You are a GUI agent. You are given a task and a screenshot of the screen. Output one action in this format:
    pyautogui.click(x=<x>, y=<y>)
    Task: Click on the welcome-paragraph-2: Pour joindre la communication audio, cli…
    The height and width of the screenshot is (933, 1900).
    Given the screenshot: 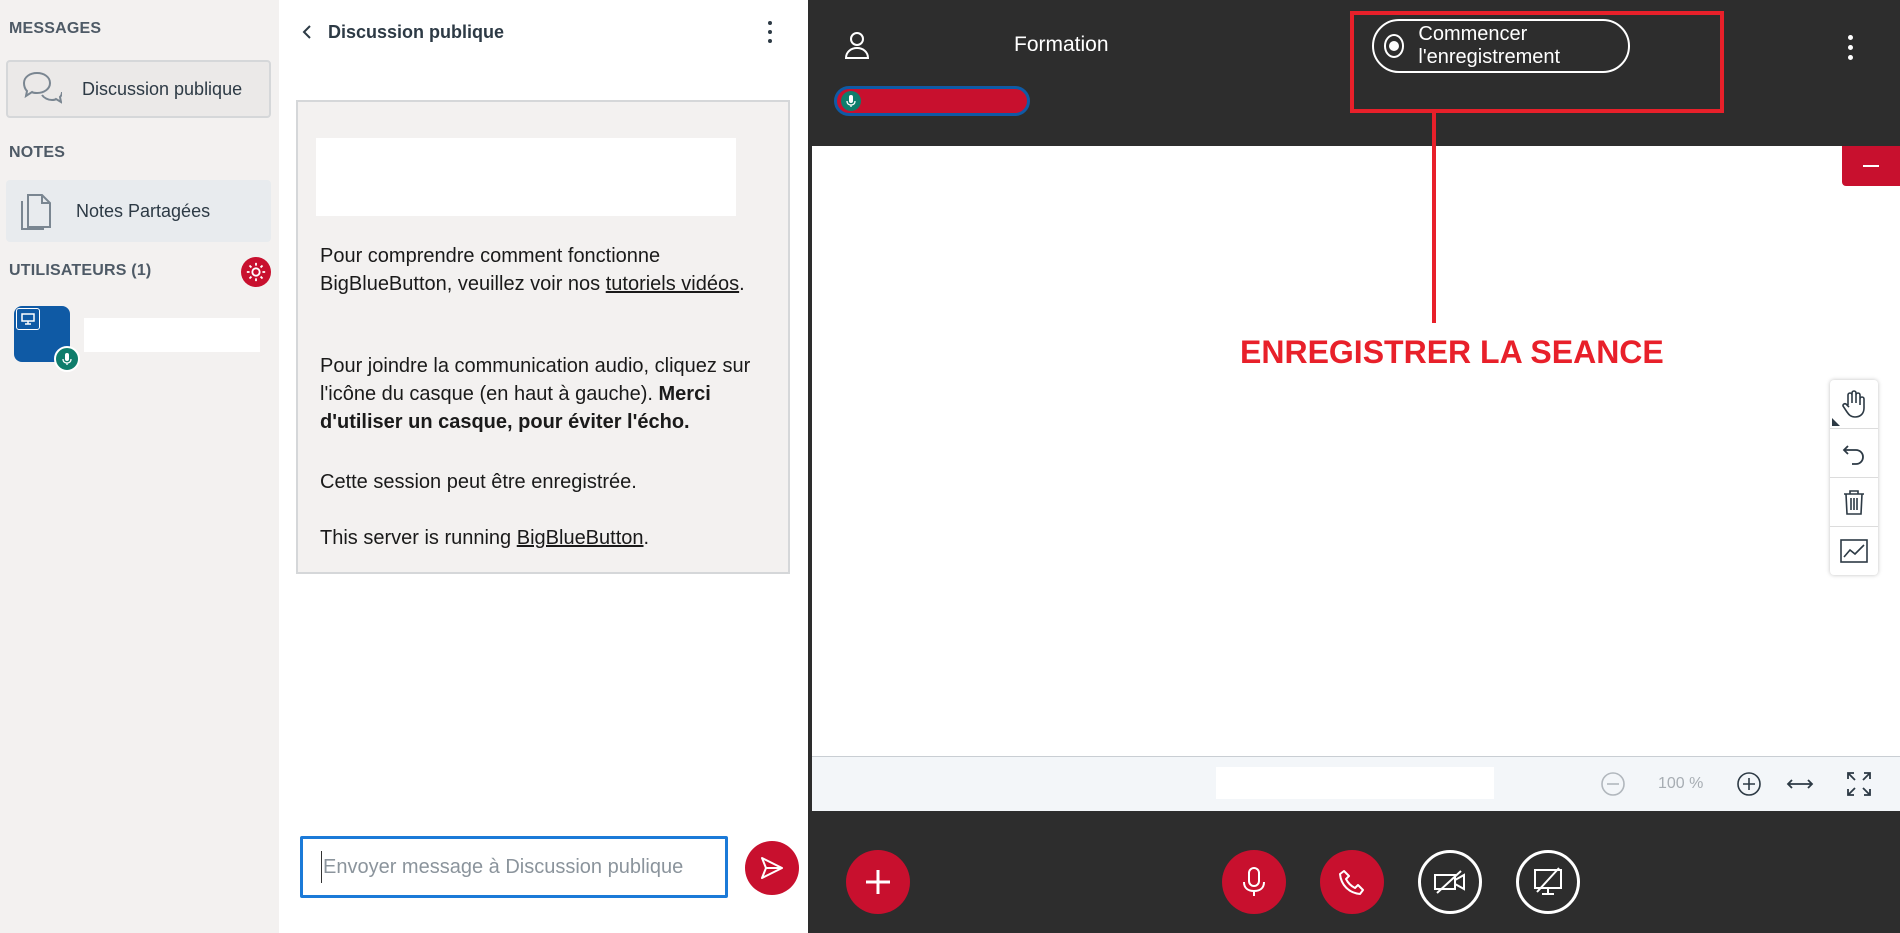 What is the action you would take?
    pyautogui.click(x=545, y=394)
    